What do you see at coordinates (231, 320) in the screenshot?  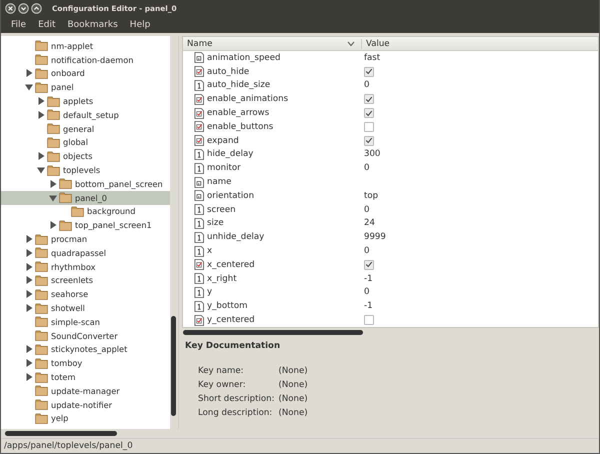 I see `key-name: y_centered` at bounding box center [231, 320].